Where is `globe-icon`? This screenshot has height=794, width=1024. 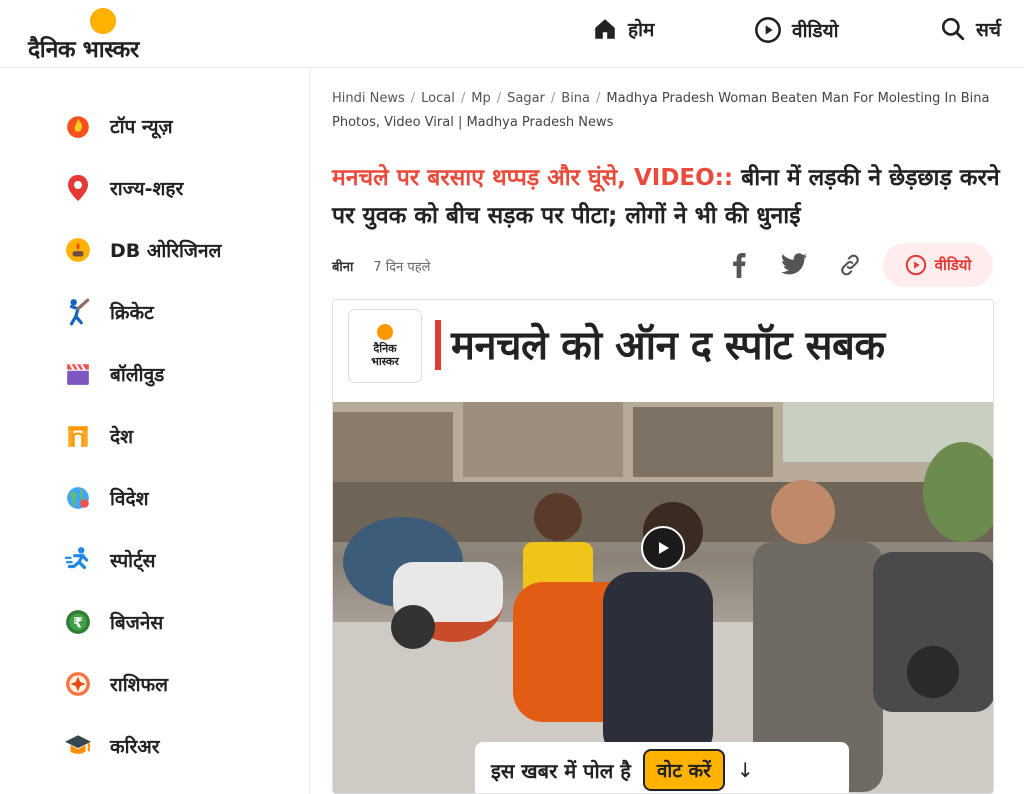
globe-icon is located at coordinates (78, 498).